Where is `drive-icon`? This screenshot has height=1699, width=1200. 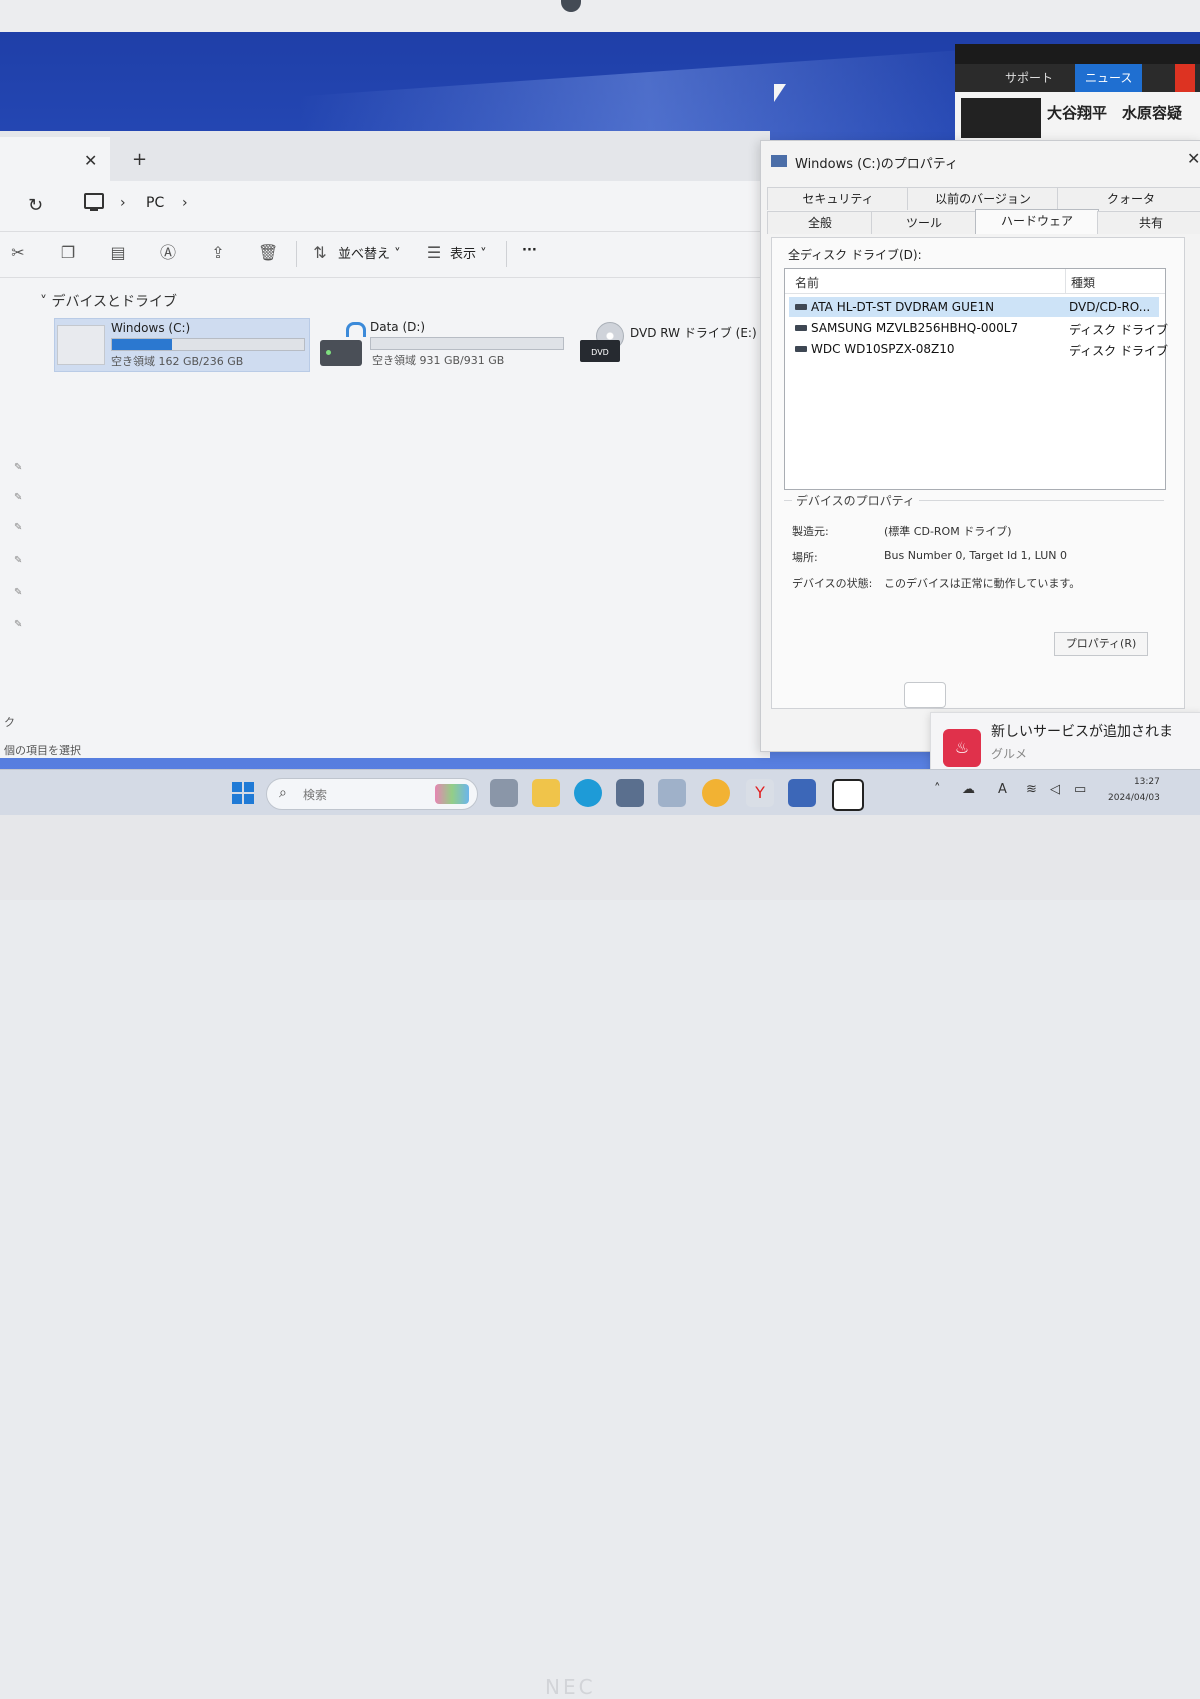 drive-icon is located at coordinates (801, 328).